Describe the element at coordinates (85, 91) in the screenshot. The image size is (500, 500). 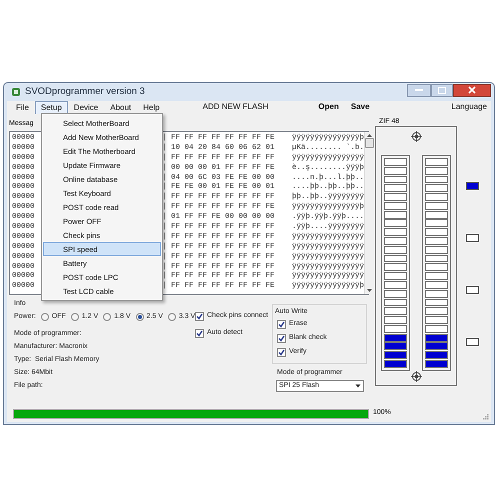
I see `window-title: SVODprogrammer version 3` at that location.